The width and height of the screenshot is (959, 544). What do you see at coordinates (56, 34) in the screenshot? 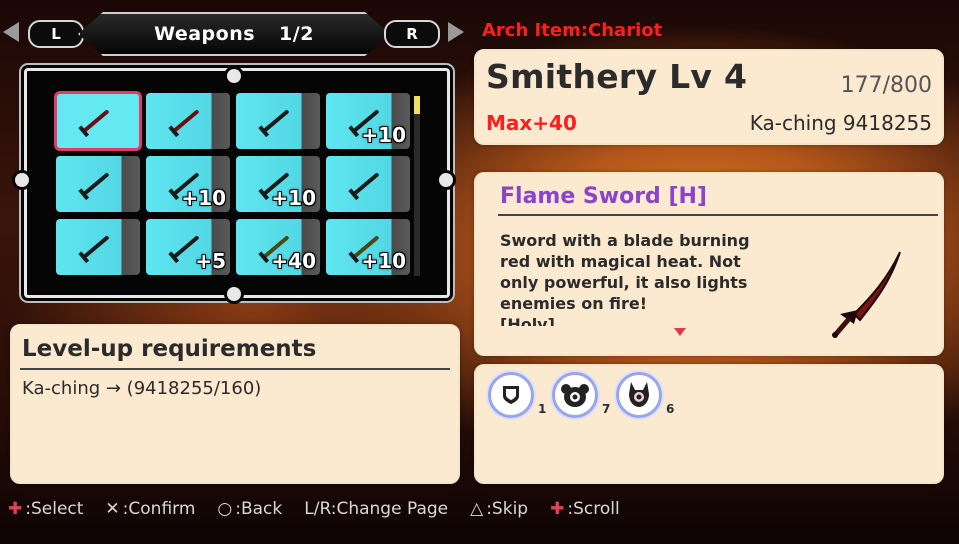
I see `l-button: L` at bounding box center [56, 34].